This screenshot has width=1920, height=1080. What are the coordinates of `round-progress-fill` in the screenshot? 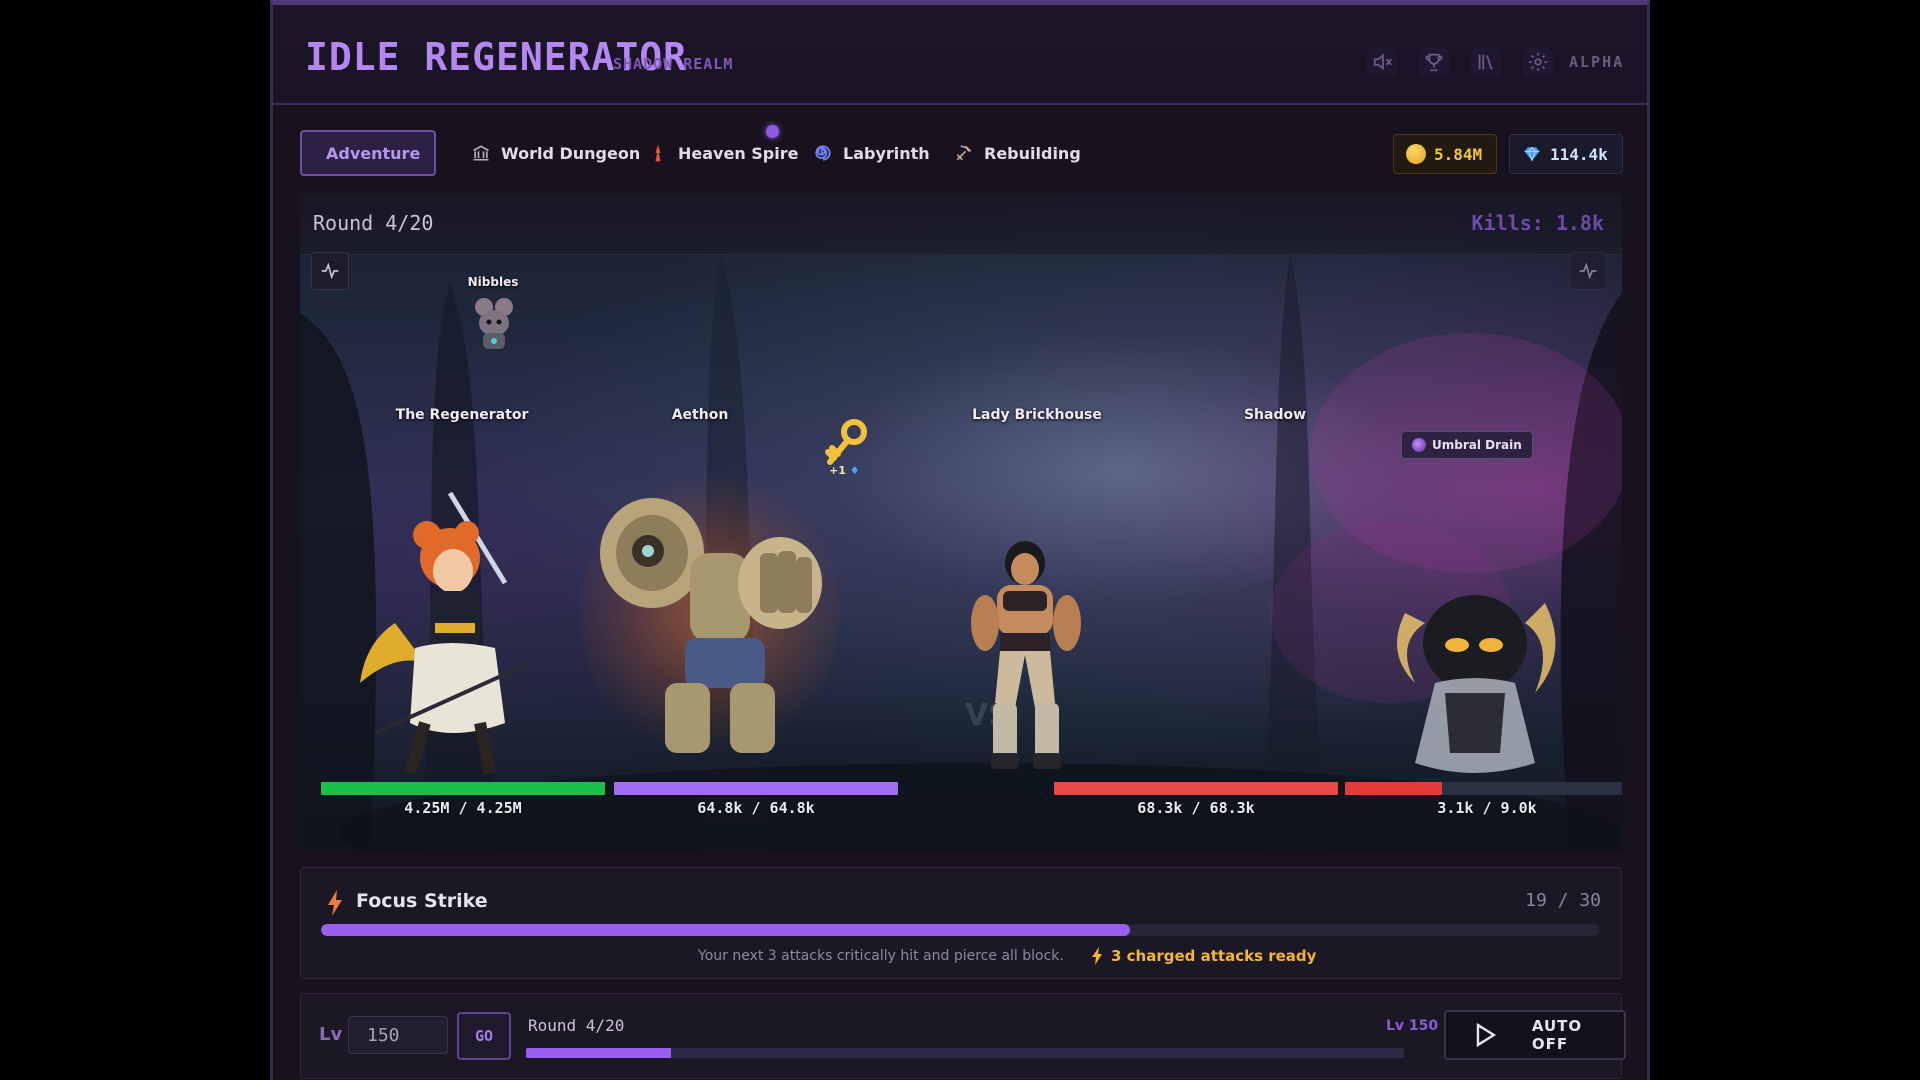 It's located at (598, 1053).